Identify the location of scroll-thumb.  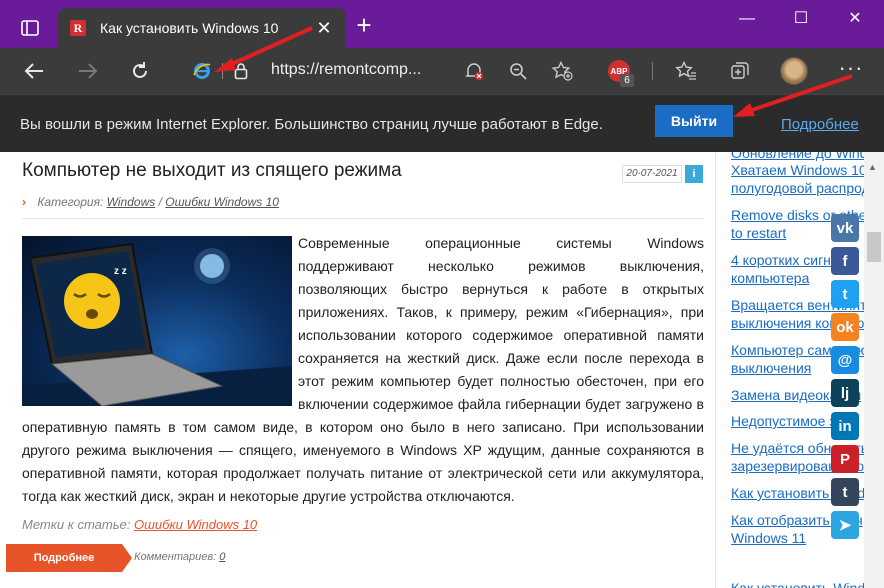
(874, 247).